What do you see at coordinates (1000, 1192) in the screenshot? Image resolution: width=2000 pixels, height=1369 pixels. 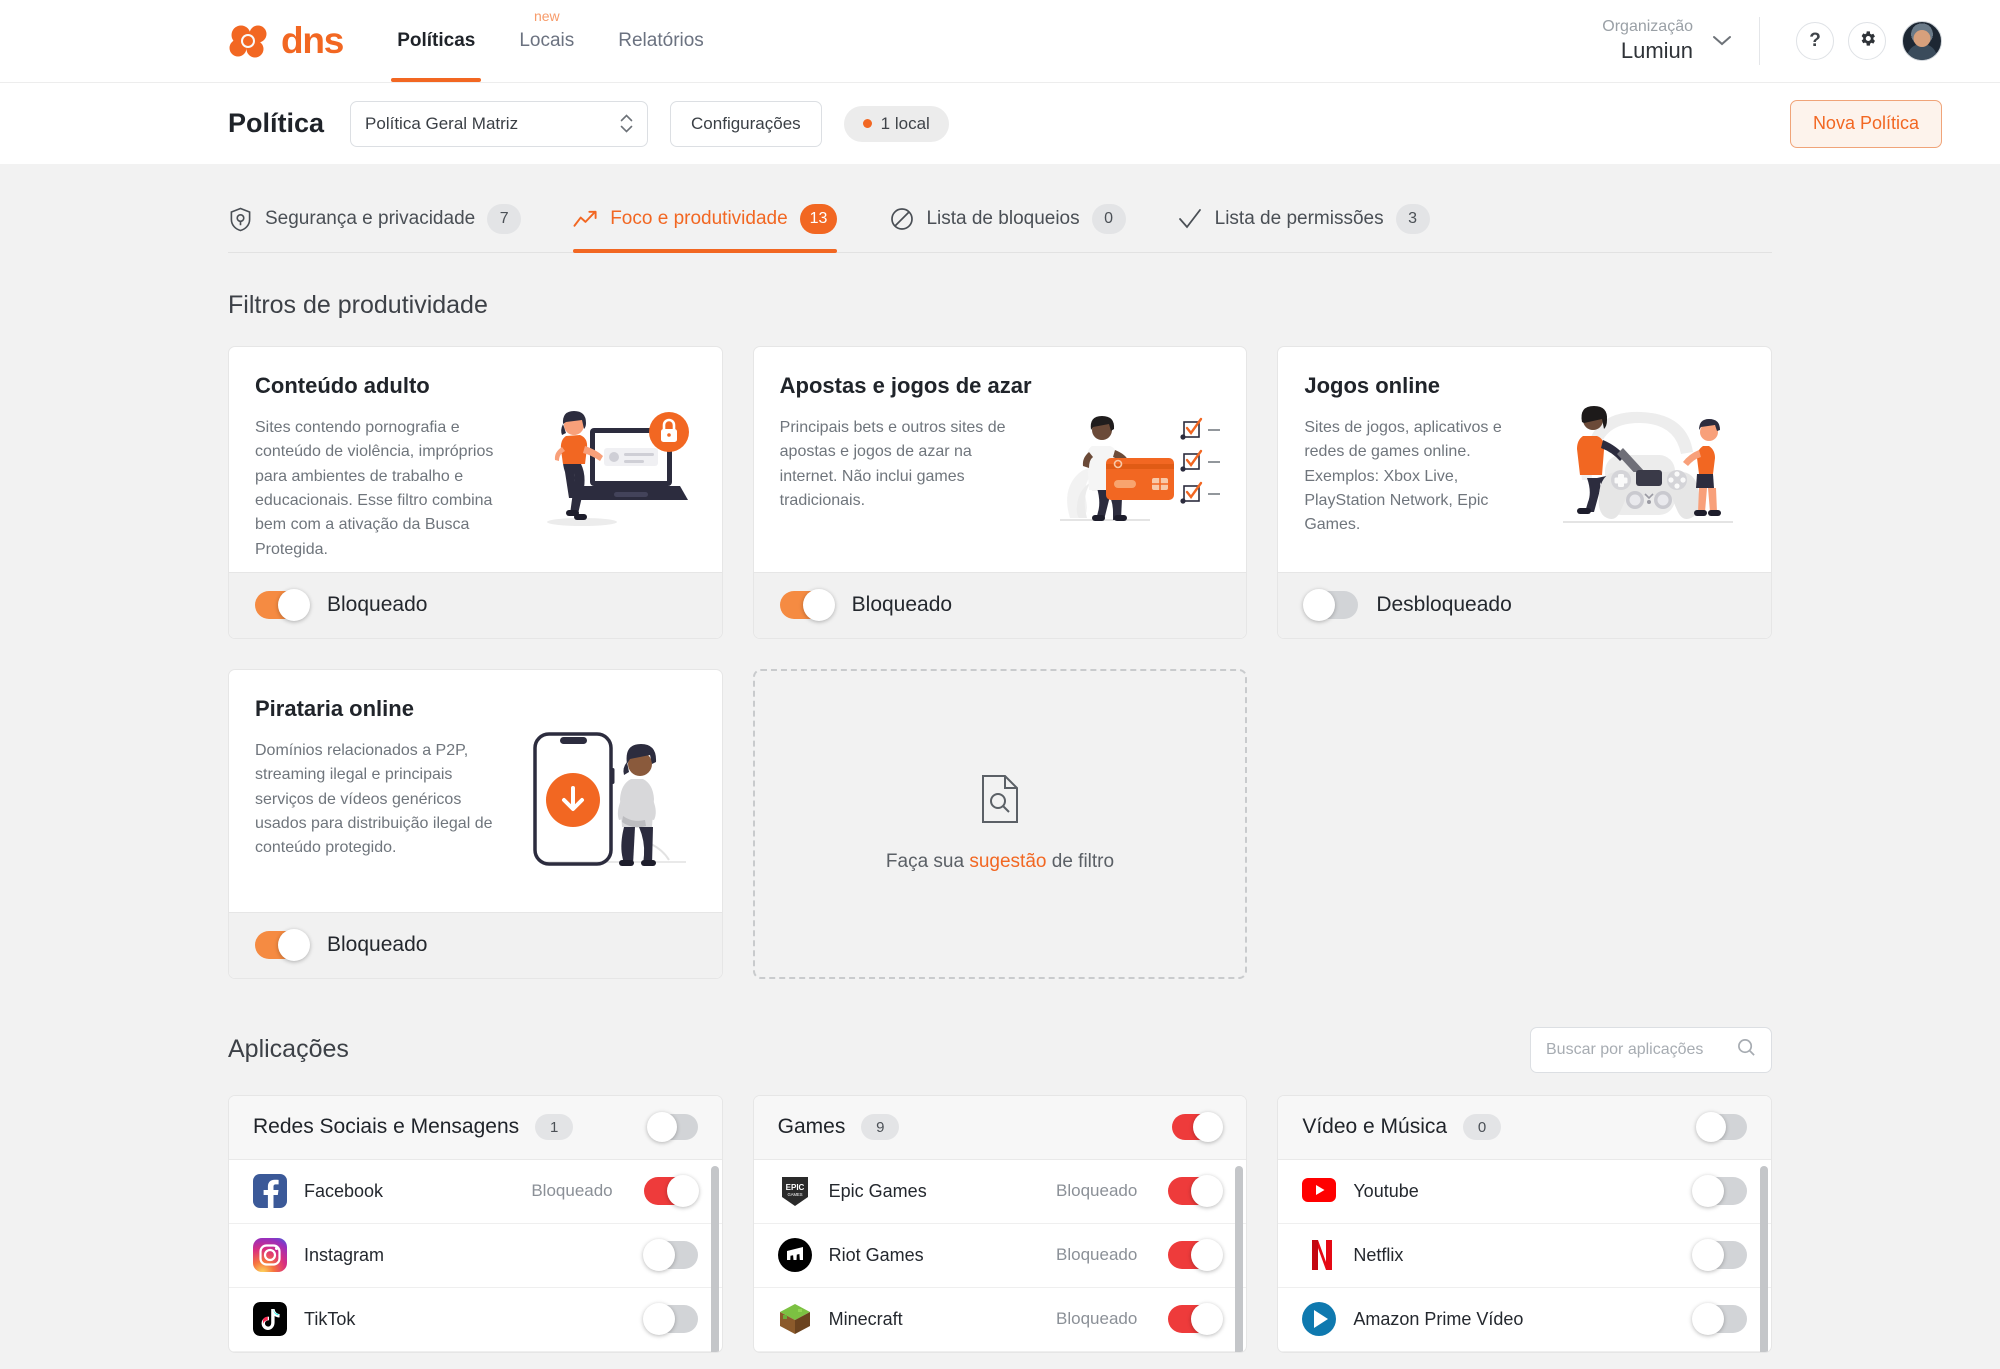 I see `list-item: EPIC GAMES Epic Games Bloqueado` at bounding box center [1000, 1192].